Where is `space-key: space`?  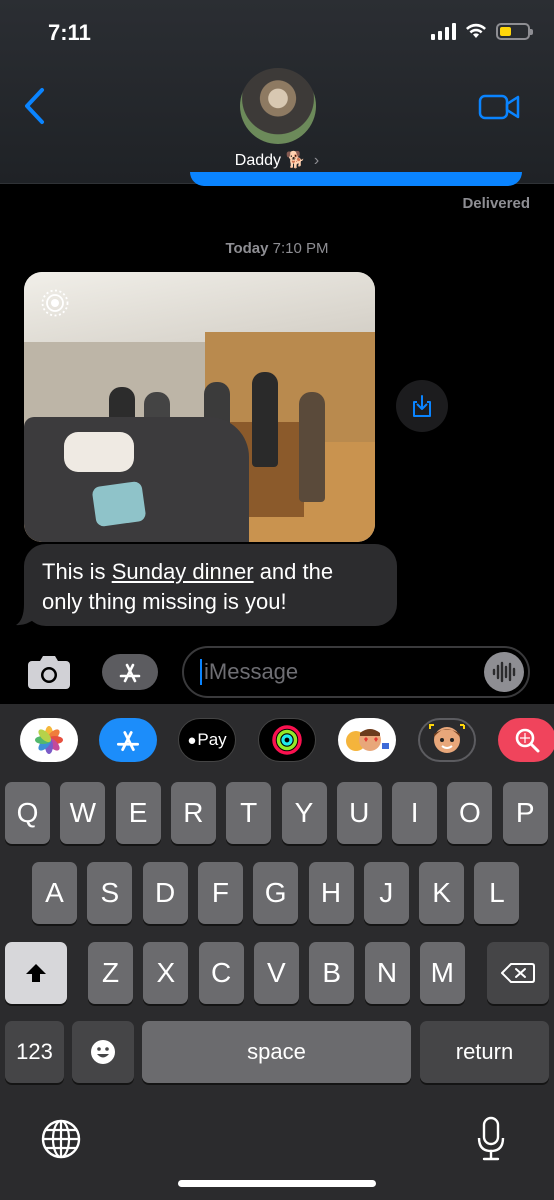 space-key: space is located at coordinates (276, 1052).